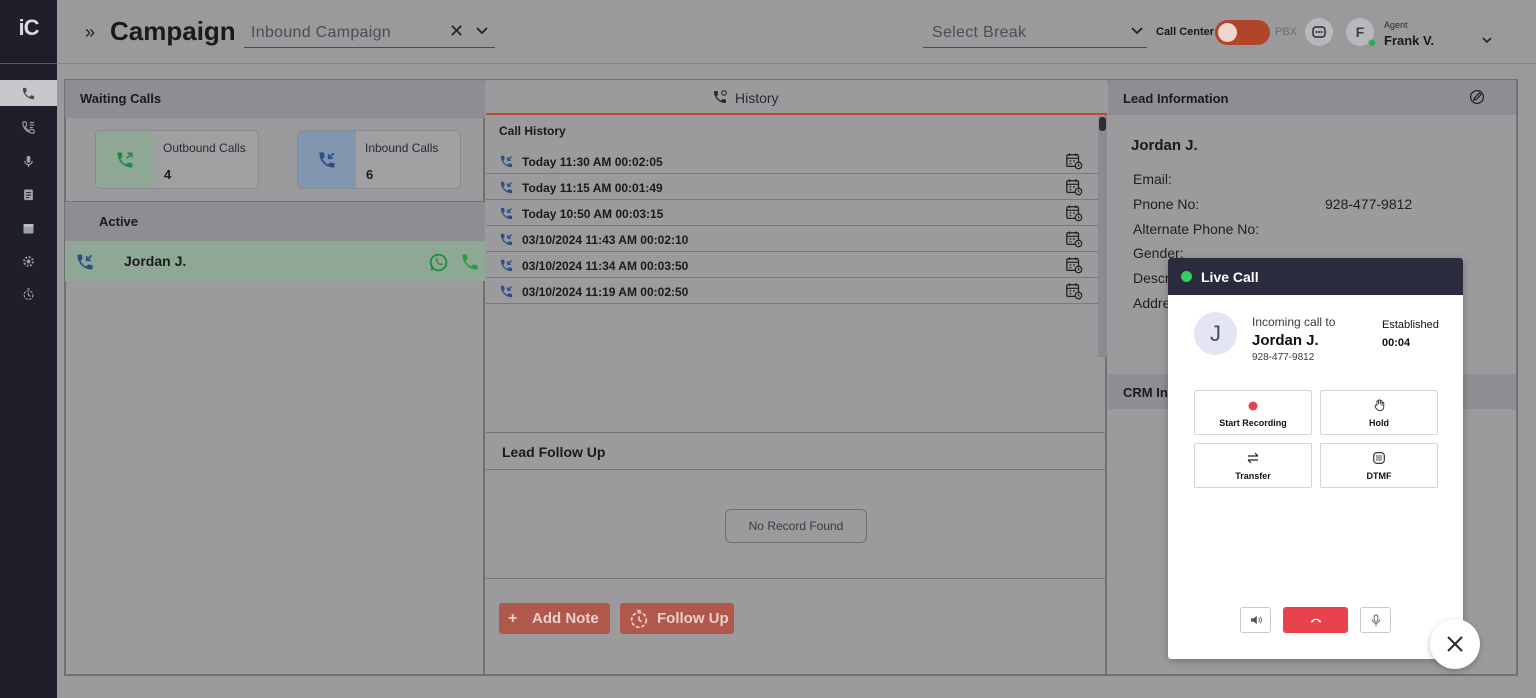 The height and width of the screenshot is (698, 1536). I want to click on sidebar-item-phone, so click(28, 93).